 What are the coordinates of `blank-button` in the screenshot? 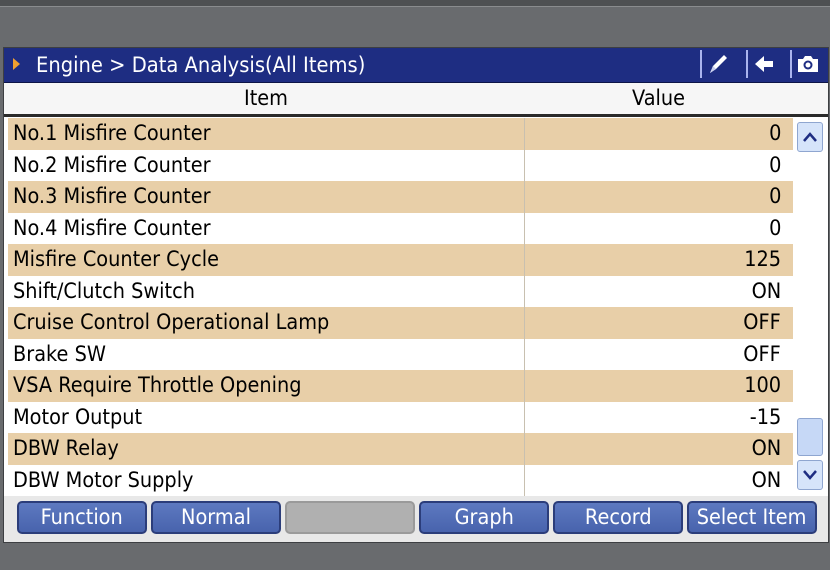 It's located at (350, 517).